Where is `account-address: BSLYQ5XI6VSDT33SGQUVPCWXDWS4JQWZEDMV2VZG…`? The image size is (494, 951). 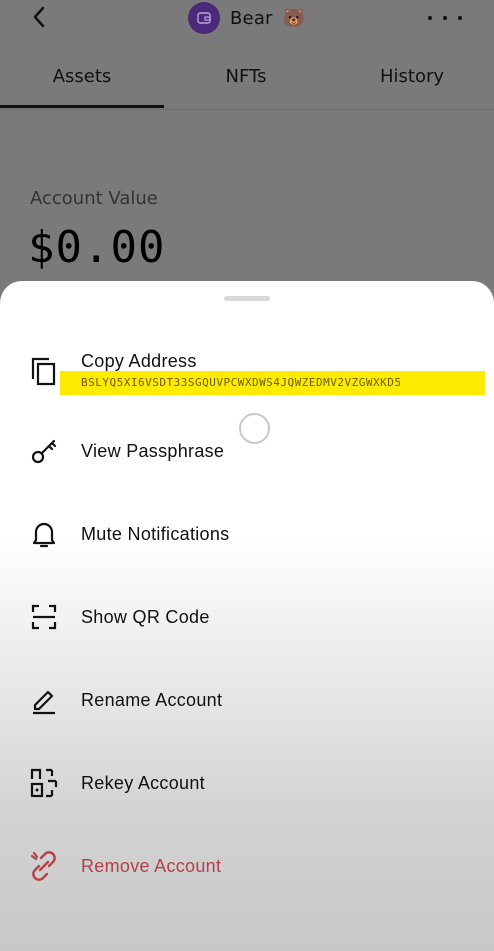 account-address: BSLYQ5XI6VSDT33SGQUVPCWXDWS4JQWZEDMV2VZG… is located at coordinates (241, 382).